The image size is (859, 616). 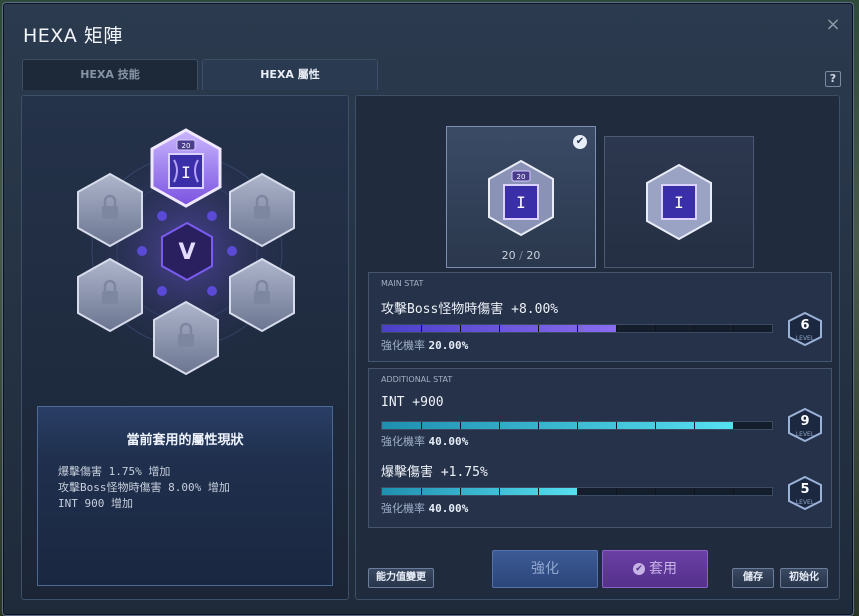 What do you see at coordinates (448, 345) in the screenshot?
I see `main-stat-rate-value: 20.00%` at bounding box center [448, 345].